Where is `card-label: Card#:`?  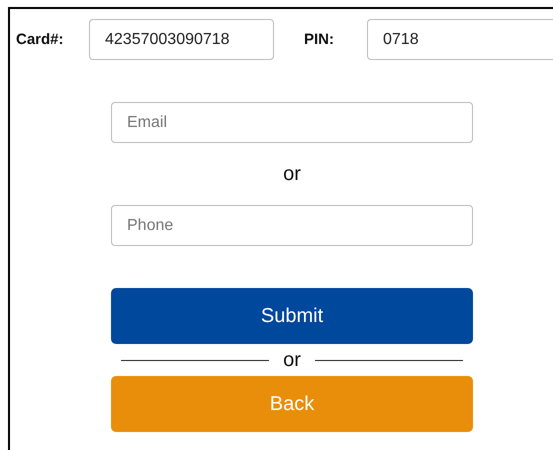
card-label: Card#: is located at coordinates (40, 39).